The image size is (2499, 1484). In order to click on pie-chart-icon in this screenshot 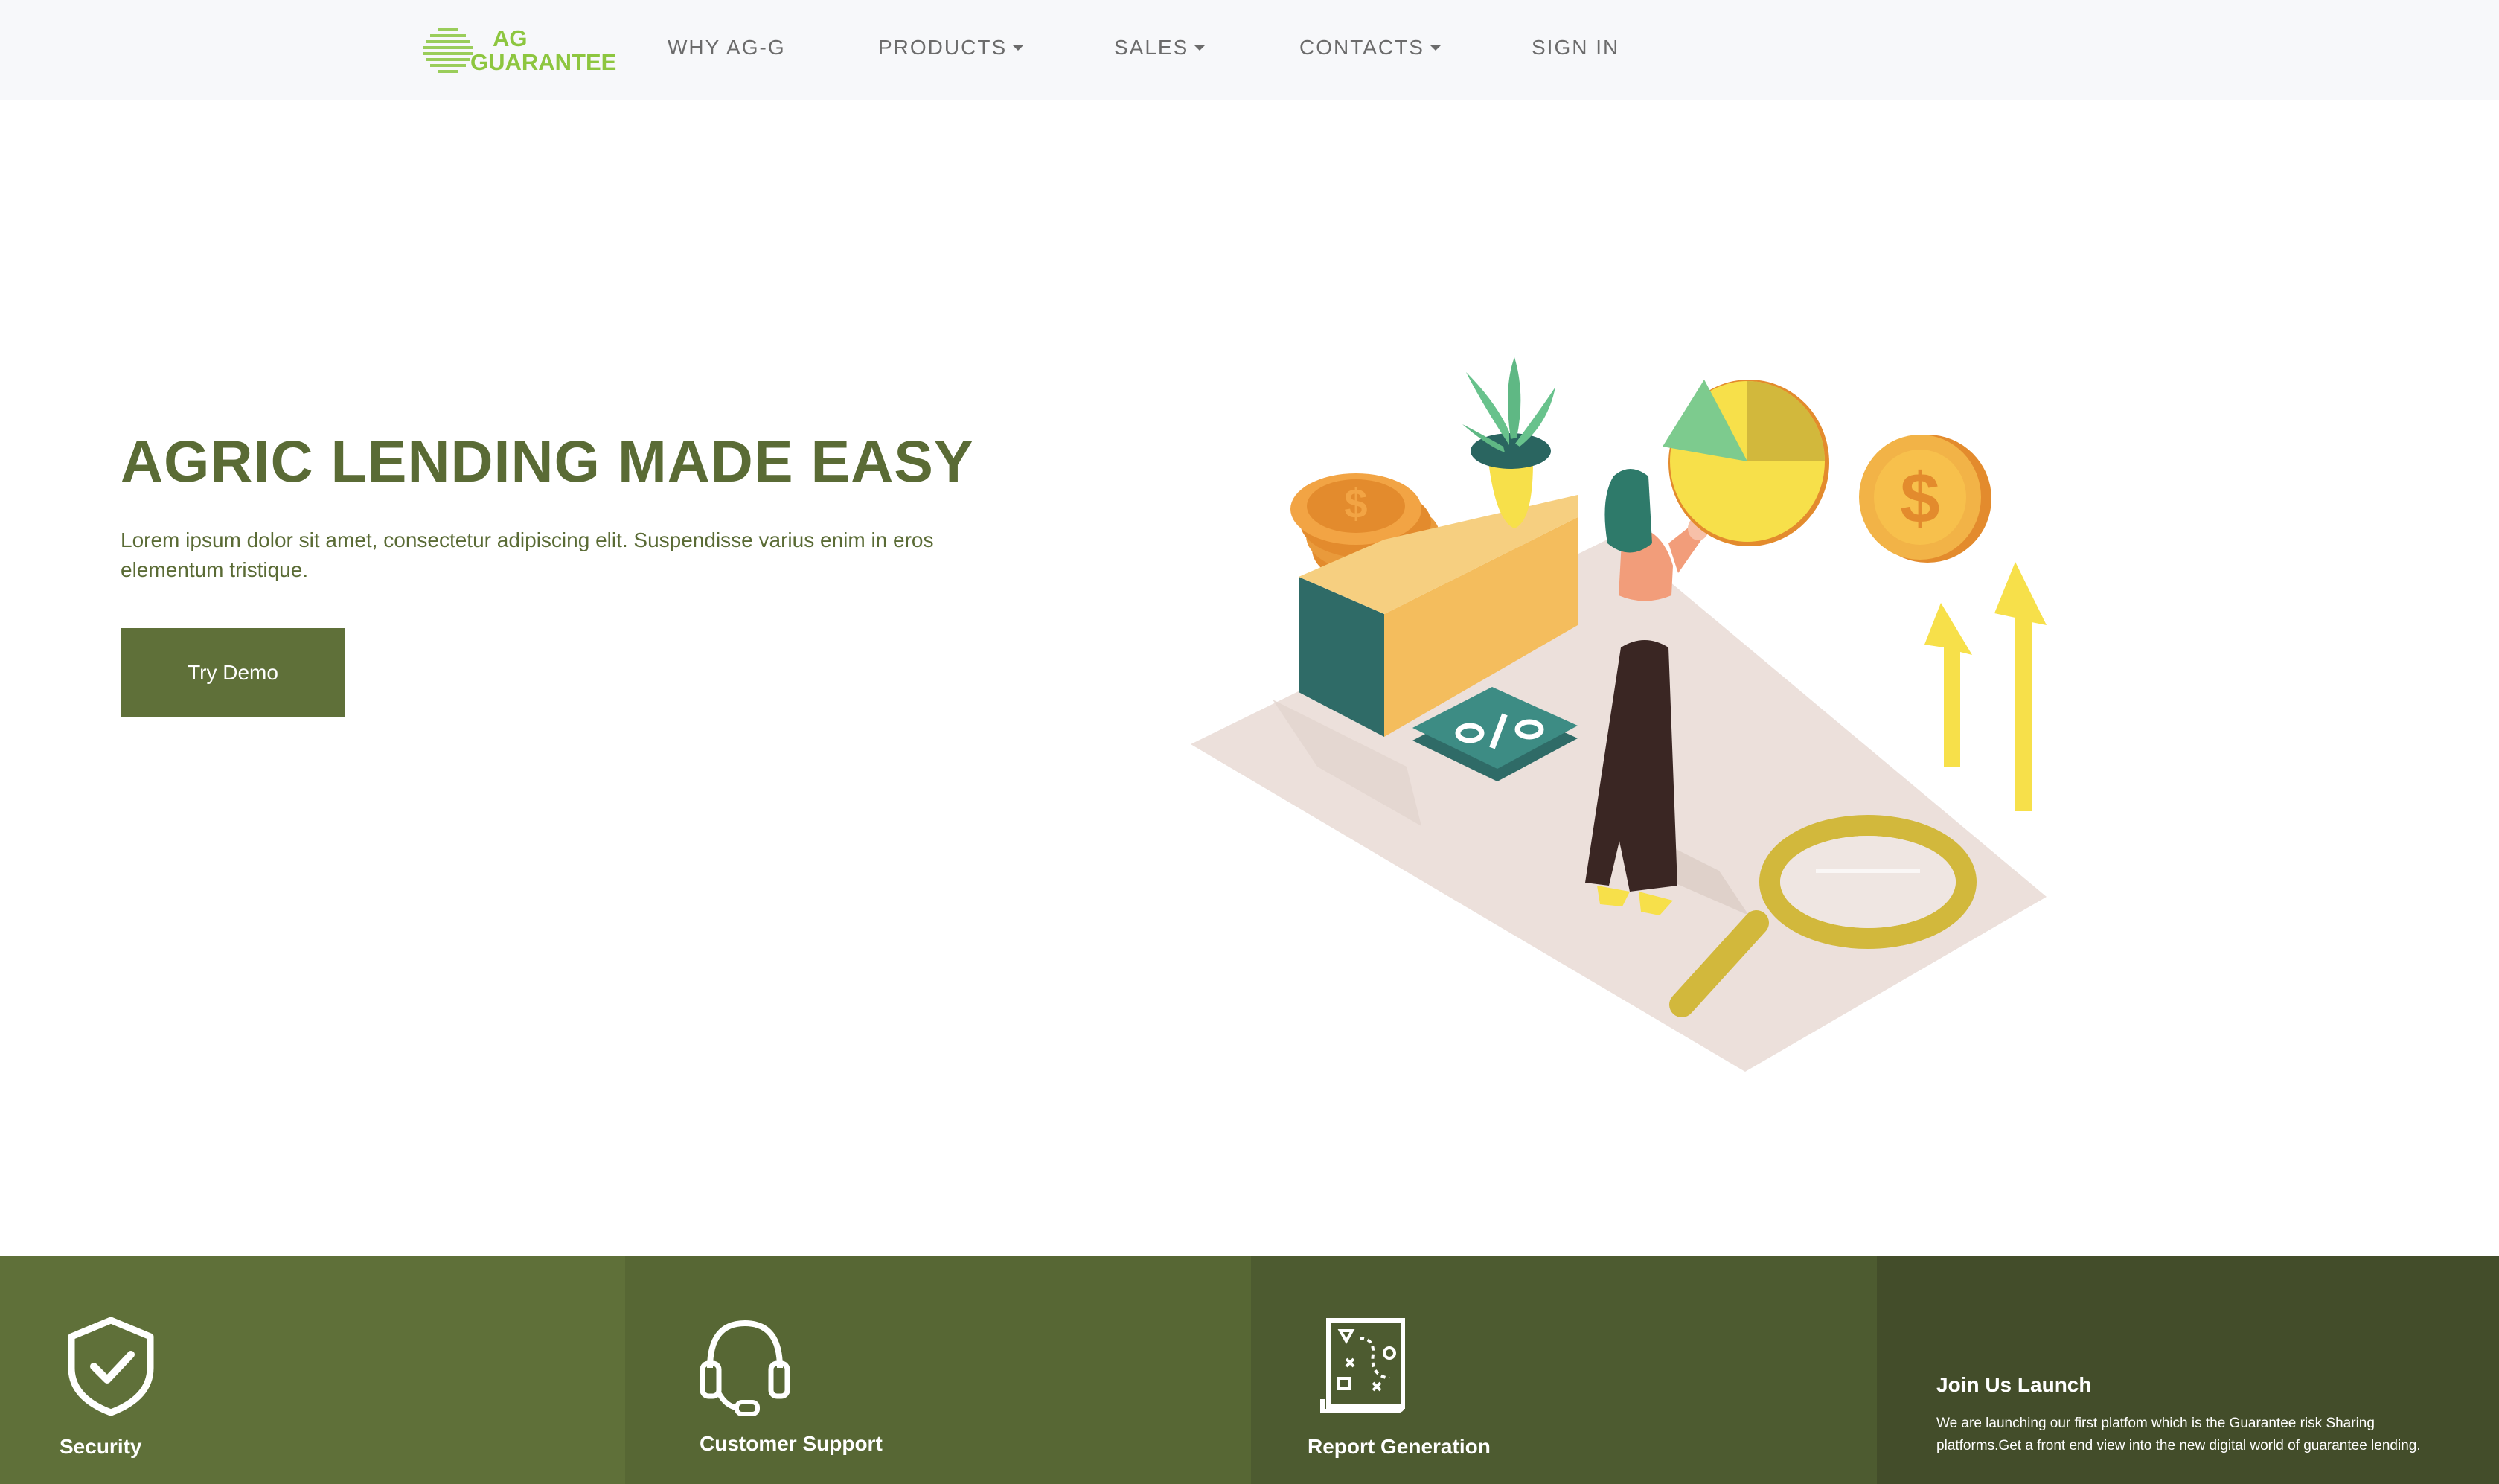, I will do `click(1746, 463)`.